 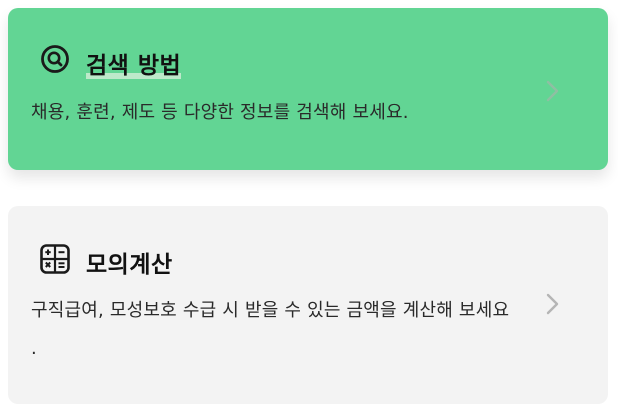 I want to click on mock-calculation-description: 구직급여, 모성보호 수급 시 받을 수 있는 금액을 계산해 보세요 ., so click(x=270, y=330).